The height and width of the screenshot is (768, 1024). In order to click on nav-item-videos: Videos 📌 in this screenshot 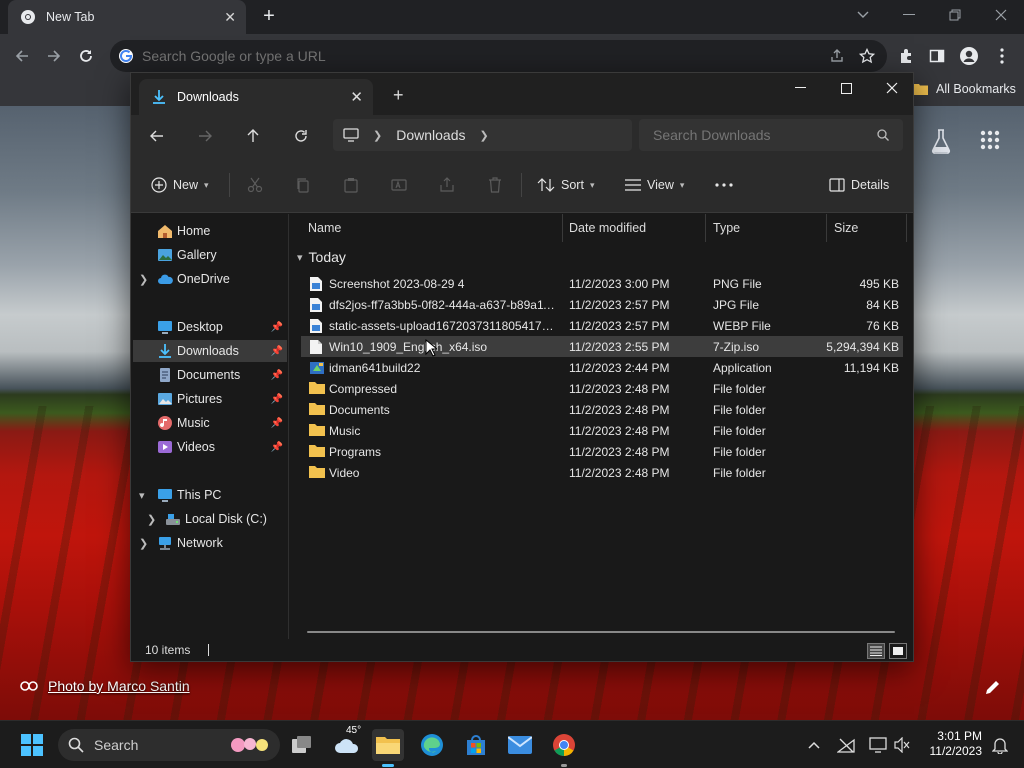, I will do `click(210, 447)`.